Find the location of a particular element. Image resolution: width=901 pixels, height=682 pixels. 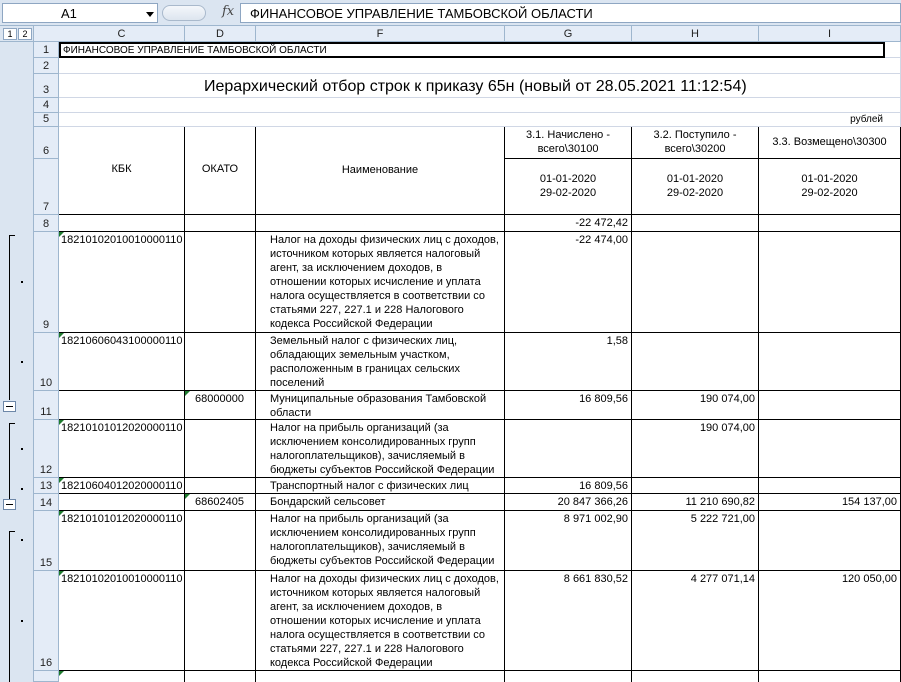

header-period-g: 01-01-2020 29-02-2020 is located at coordinates (568, 187).